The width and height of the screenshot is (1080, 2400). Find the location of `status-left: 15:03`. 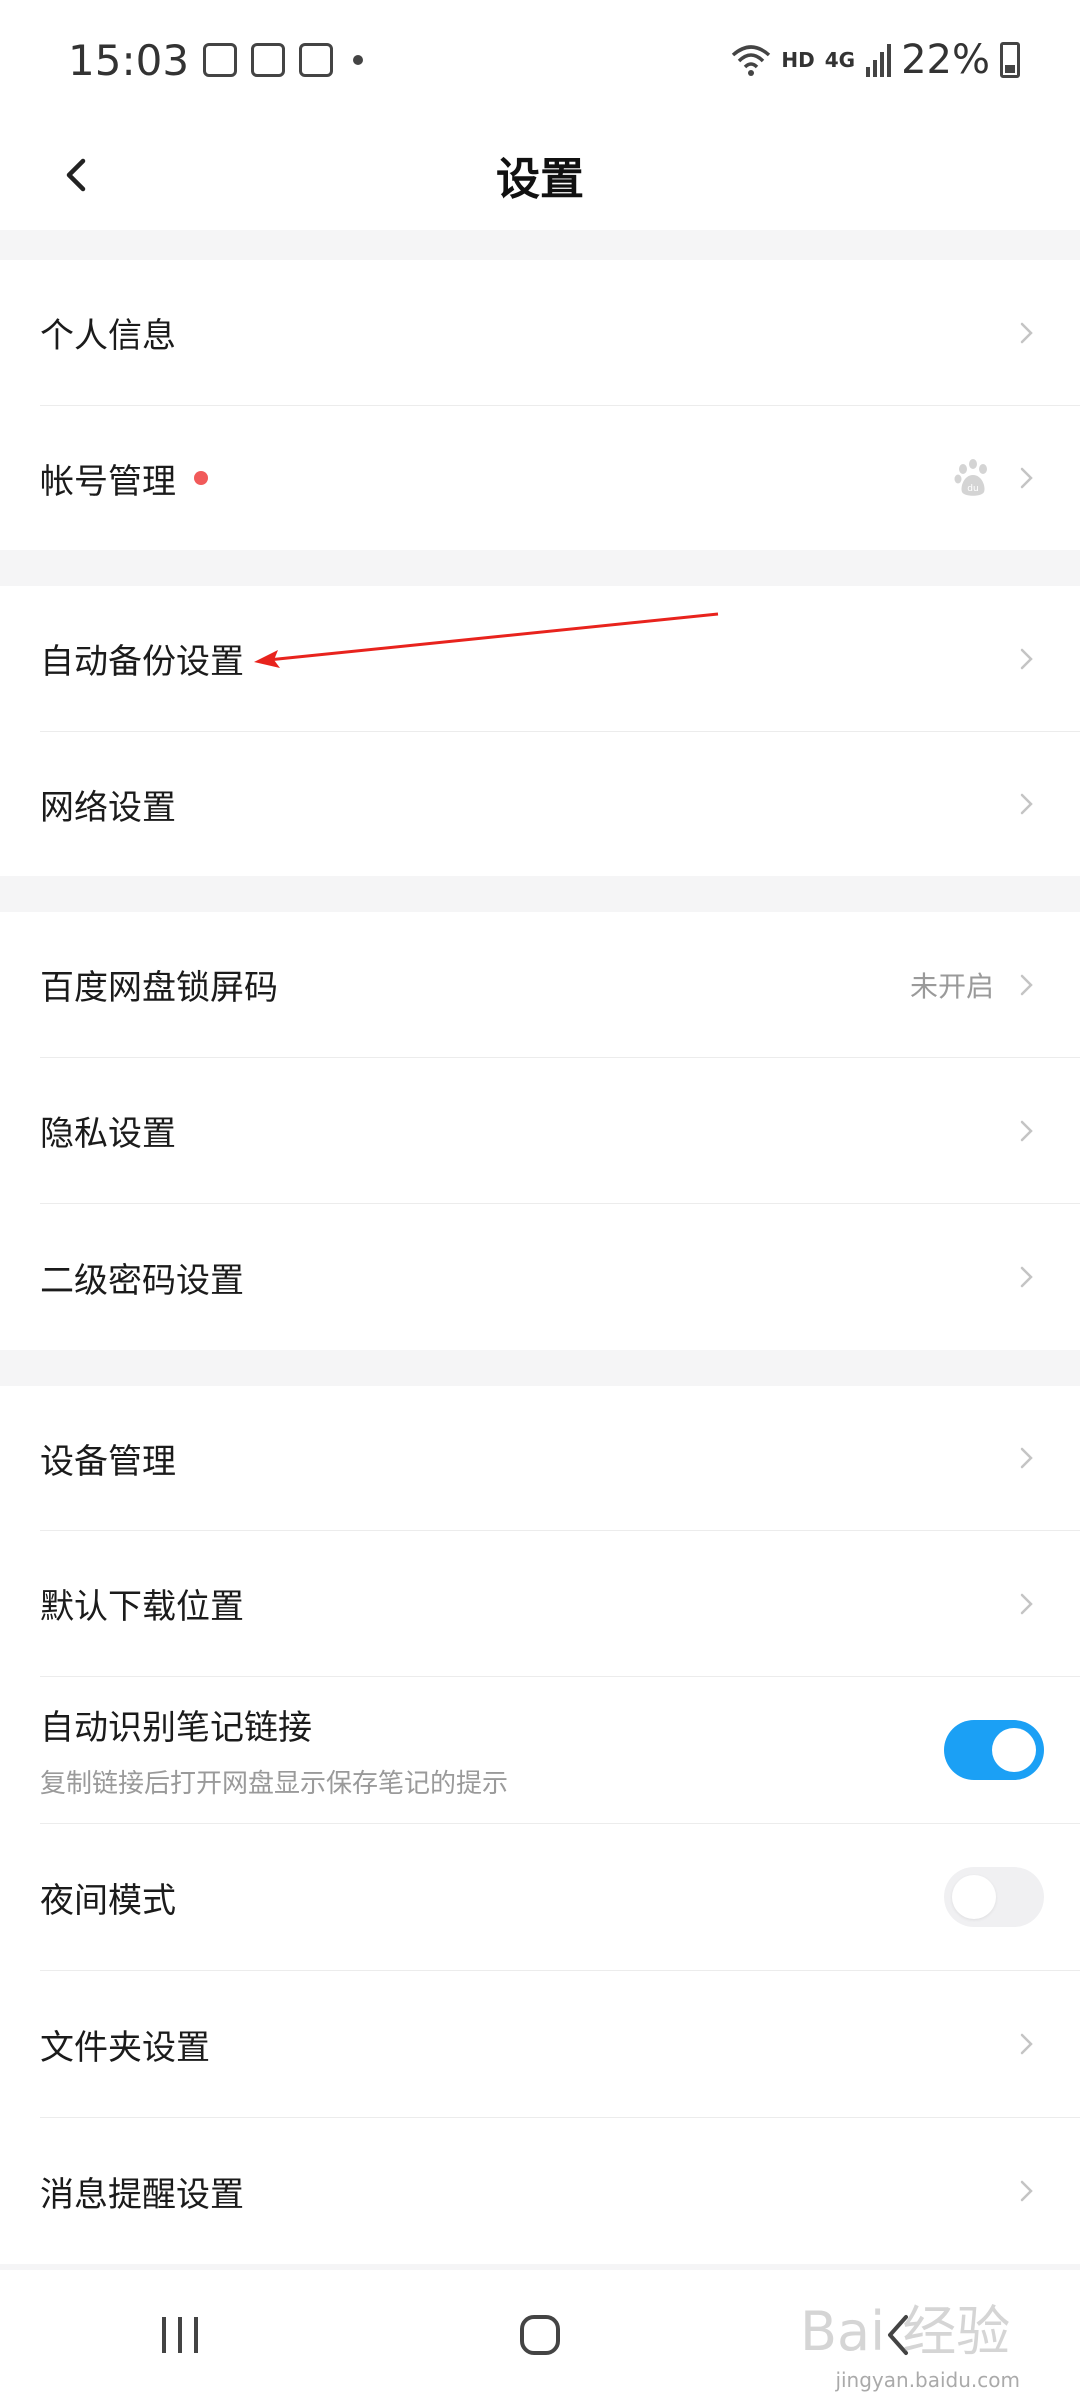

status-left: 15:03 is located at coordinates (216, 60).